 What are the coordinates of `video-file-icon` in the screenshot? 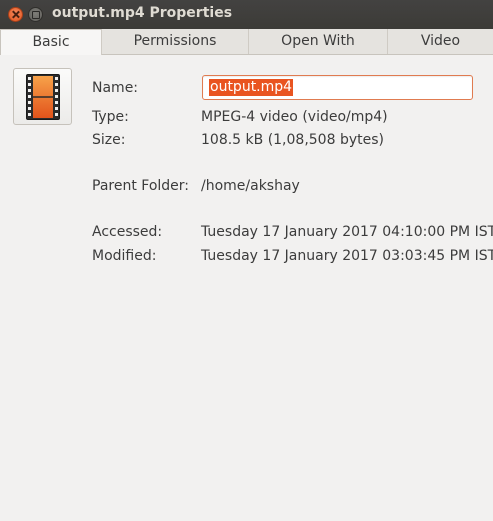 It's located at (43, 97).